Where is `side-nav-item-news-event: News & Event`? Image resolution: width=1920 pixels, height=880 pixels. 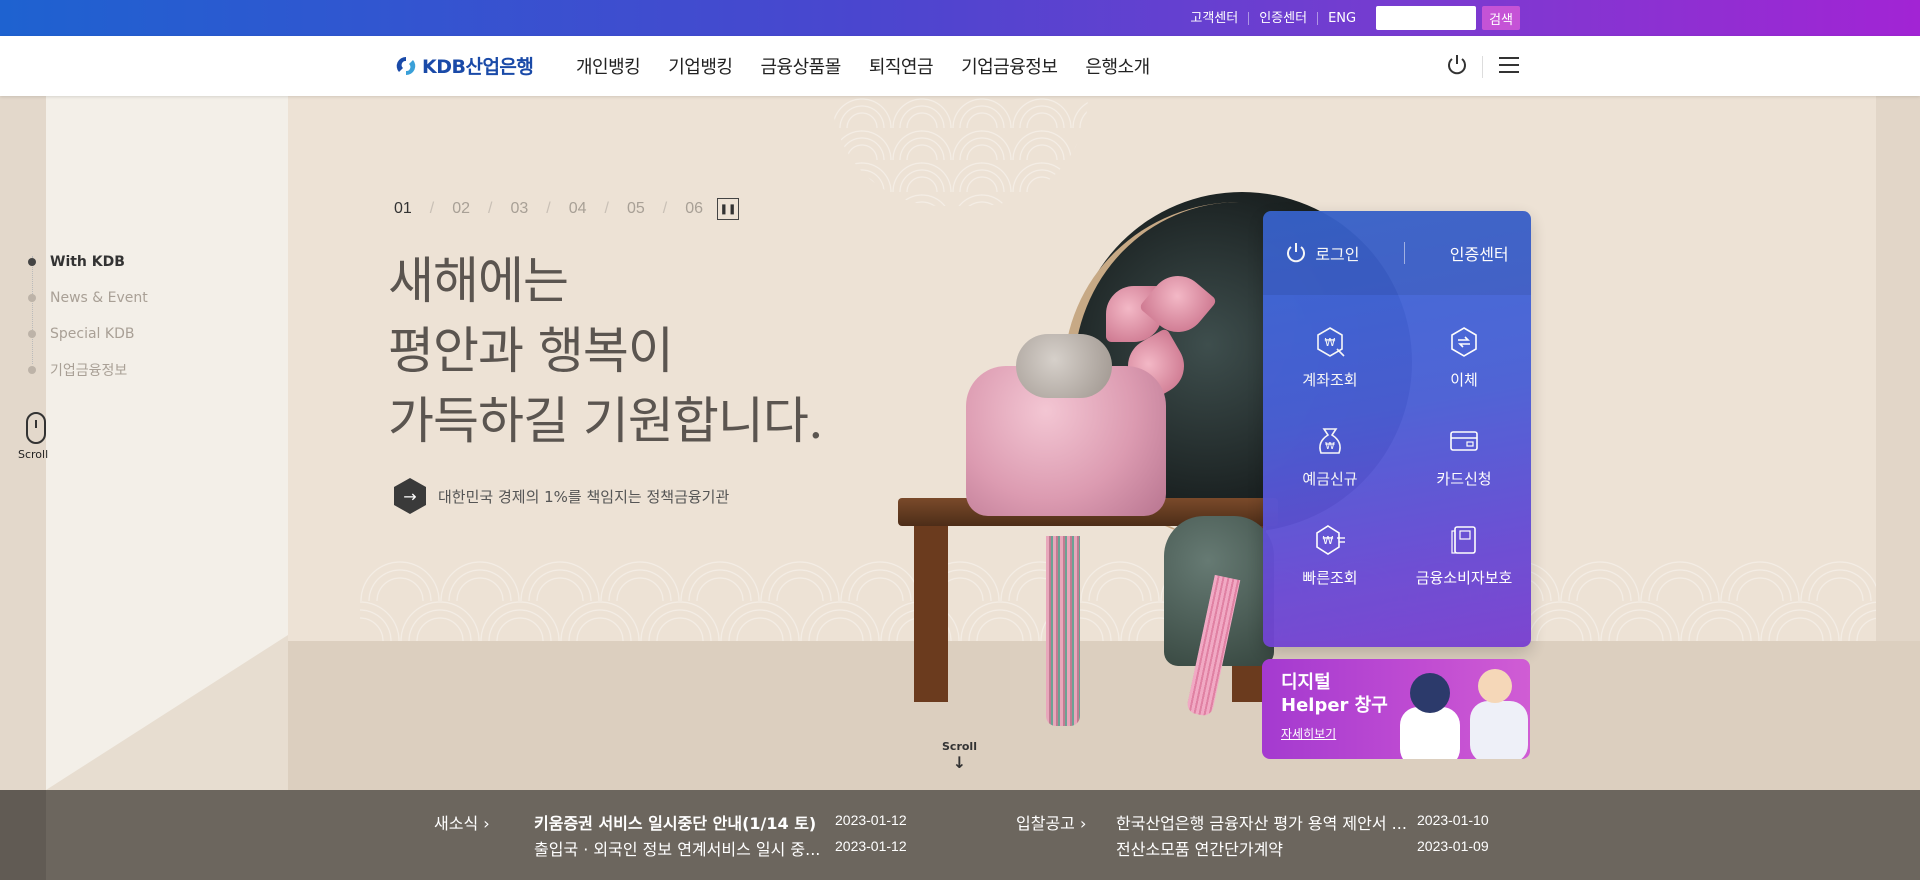
side-nav-item-news-event: News & Event is located at coordinates (88, 298).